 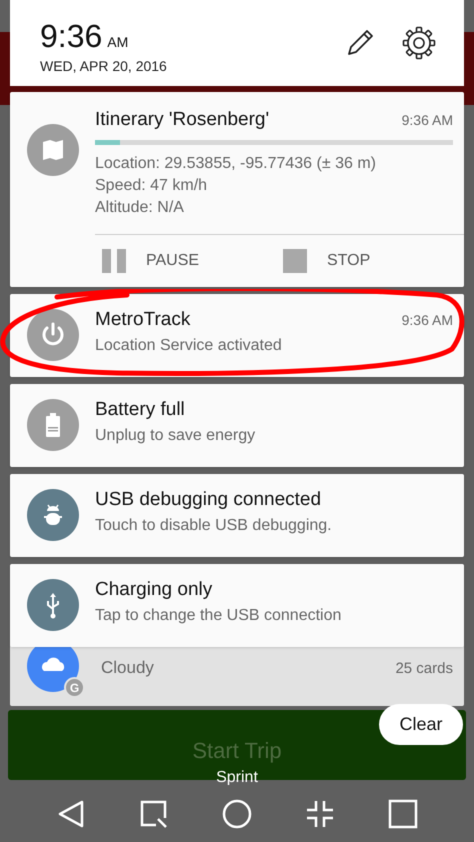 What do you see at coordinates (103, 66) in the screenshot?
I see `date-text: WED, APR 20, 2016` at bounding box center [103, 66].